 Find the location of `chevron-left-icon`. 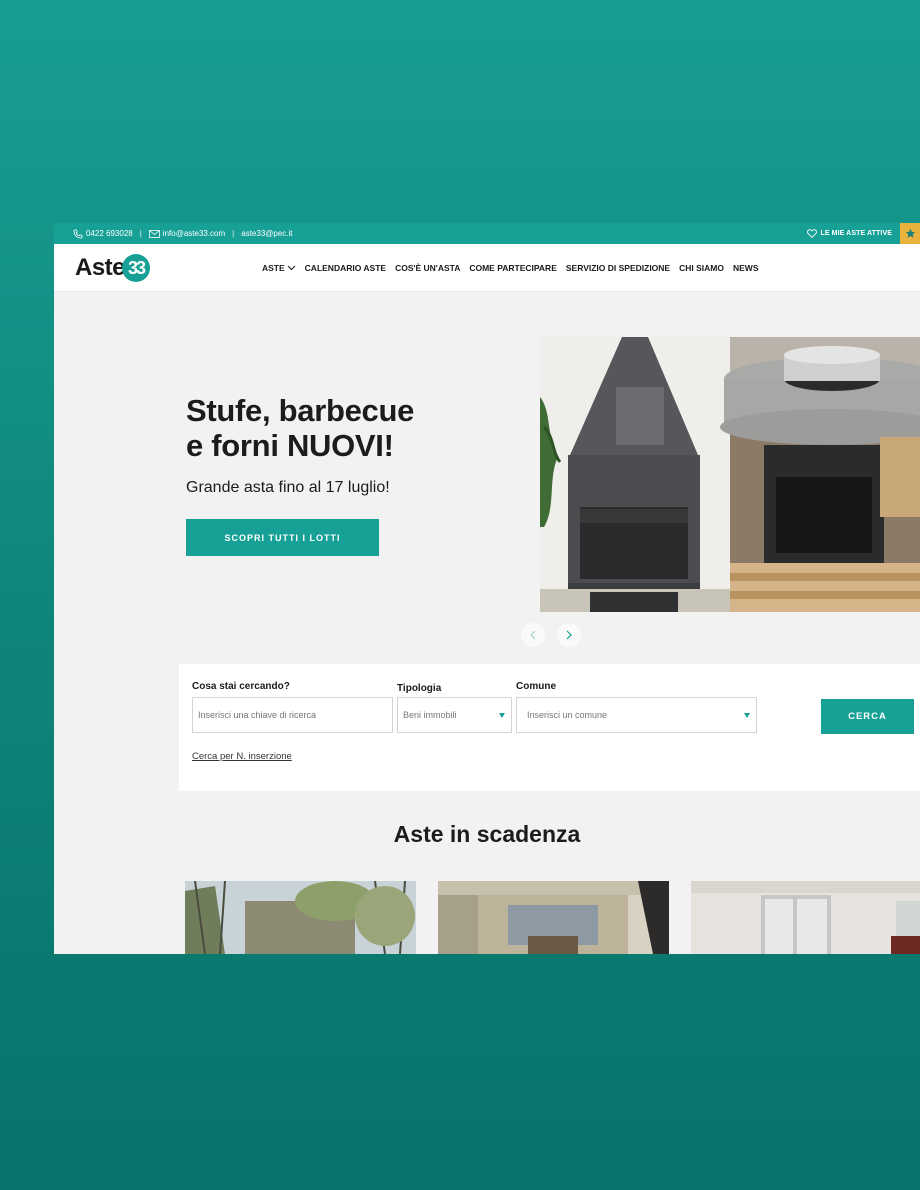

chevron-left-icon is located at coordinates (533, 635).